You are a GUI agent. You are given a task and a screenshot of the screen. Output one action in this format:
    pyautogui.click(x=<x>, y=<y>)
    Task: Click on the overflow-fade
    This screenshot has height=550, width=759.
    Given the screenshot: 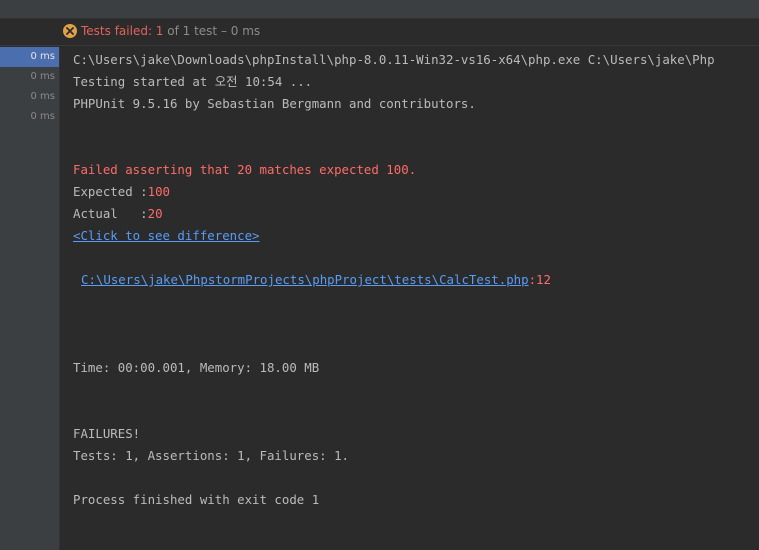 What is the action you would take?
    pyautogui.click(x=752, y=58)
    